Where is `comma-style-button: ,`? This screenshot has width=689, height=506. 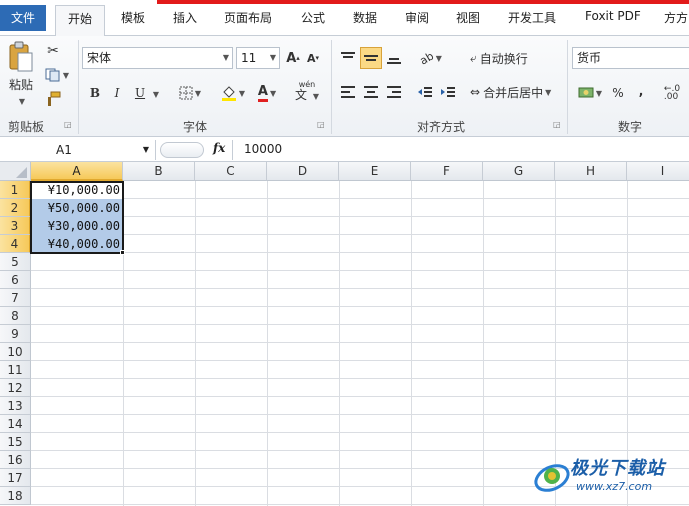
comma-style-button: , is located at coordinates (641, 91).